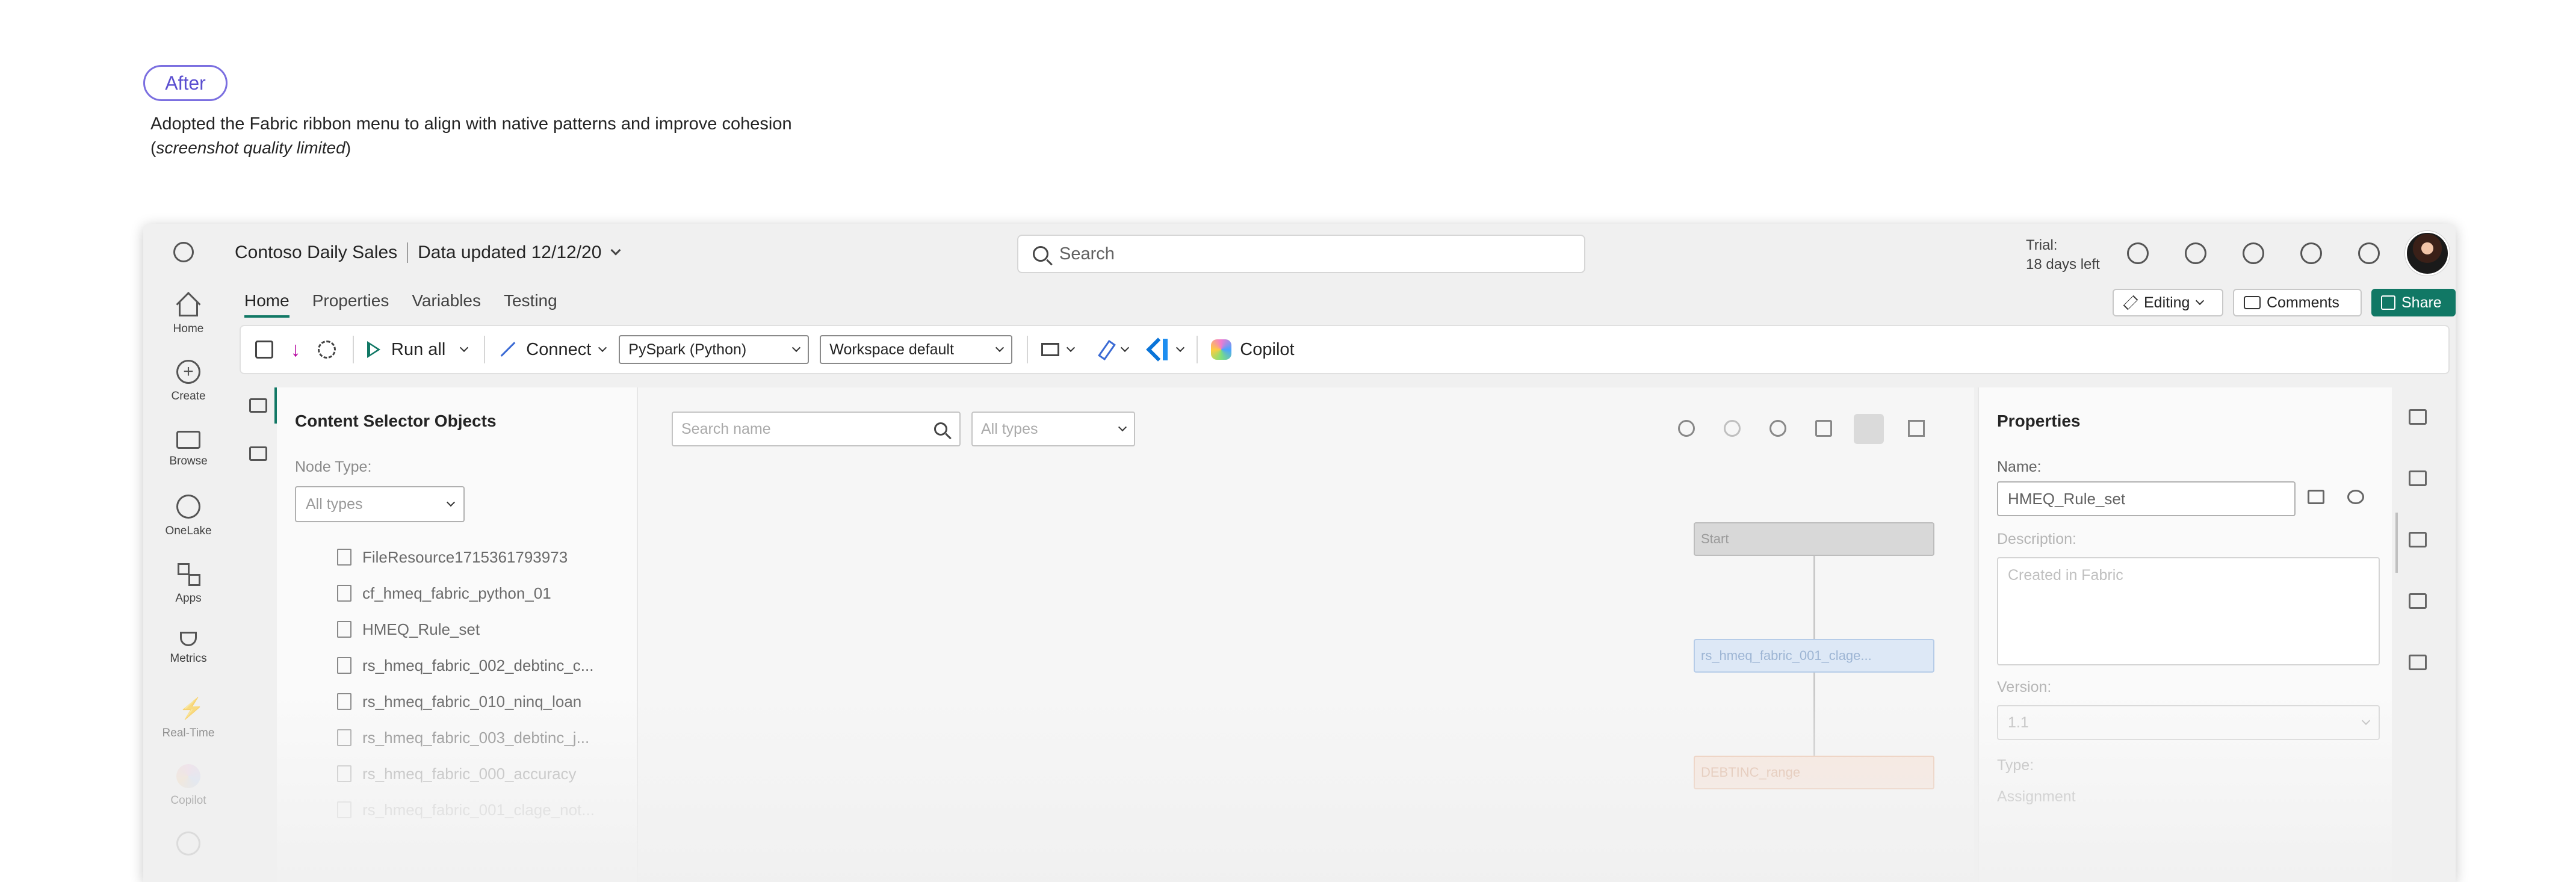 This screenshot has width=2576, height=882. Describe the element at coordinates (188, 372) in the screenshot. I see `create-icon` at that location.